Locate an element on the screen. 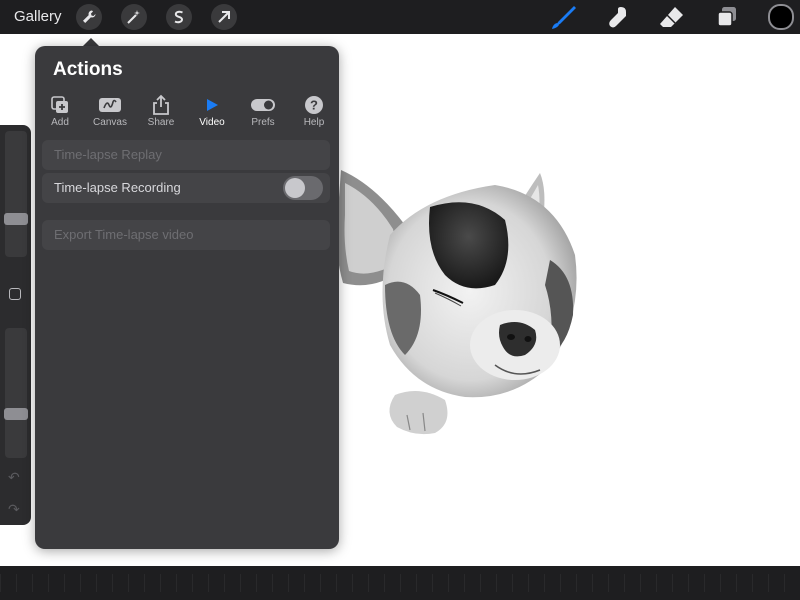  actions-wrench-button is located at coordinates (89, 17).